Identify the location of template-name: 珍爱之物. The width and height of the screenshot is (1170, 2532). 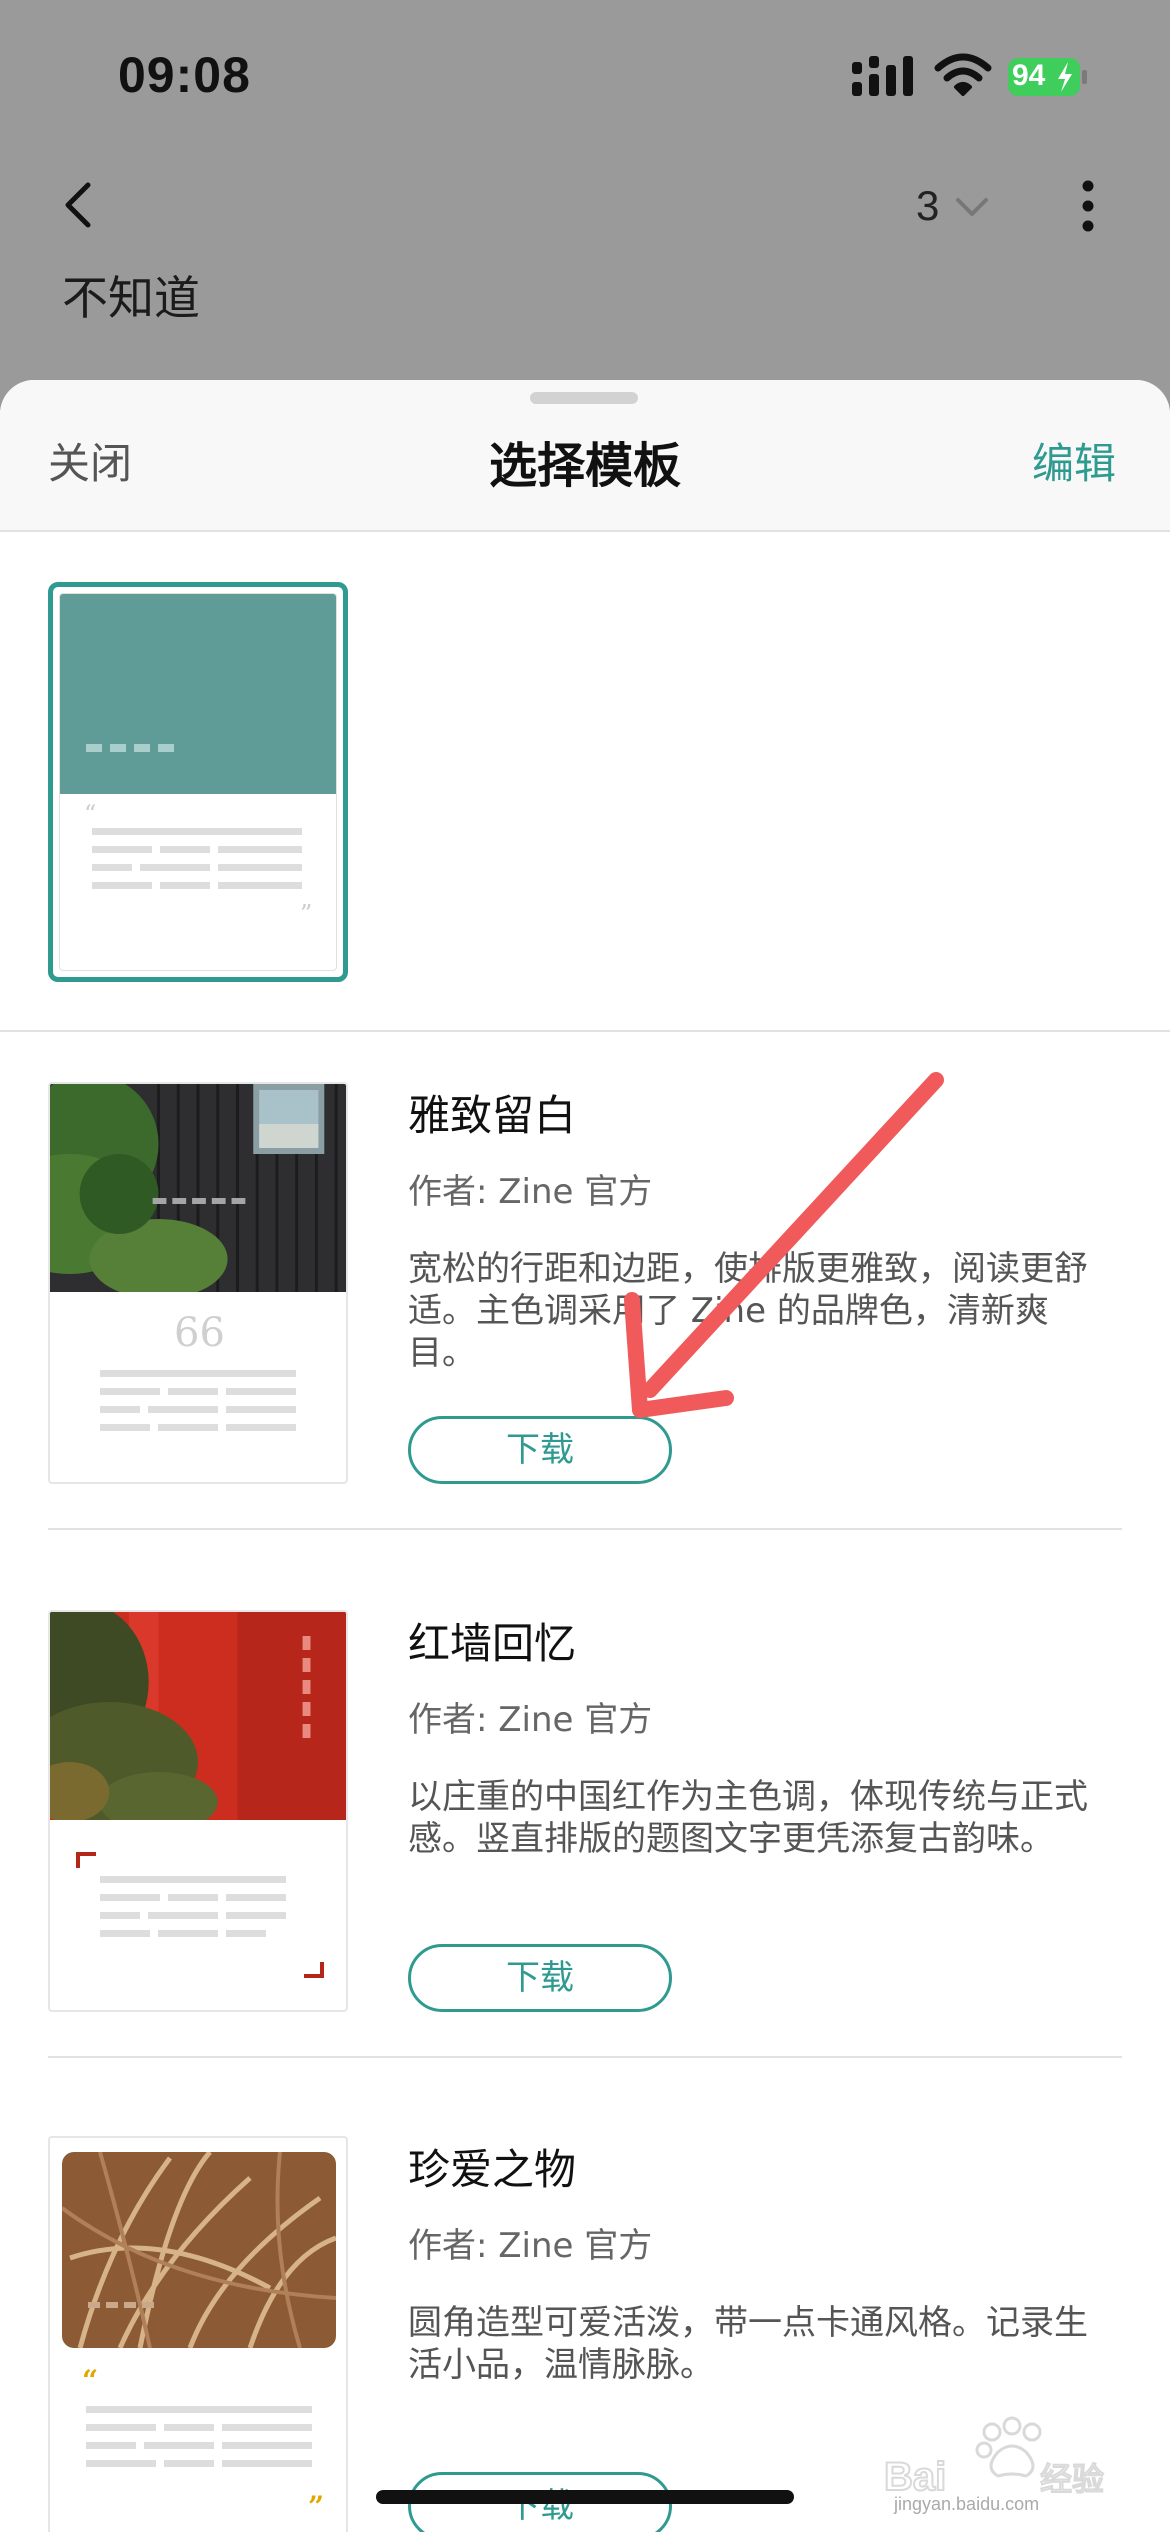
(492, 2169).